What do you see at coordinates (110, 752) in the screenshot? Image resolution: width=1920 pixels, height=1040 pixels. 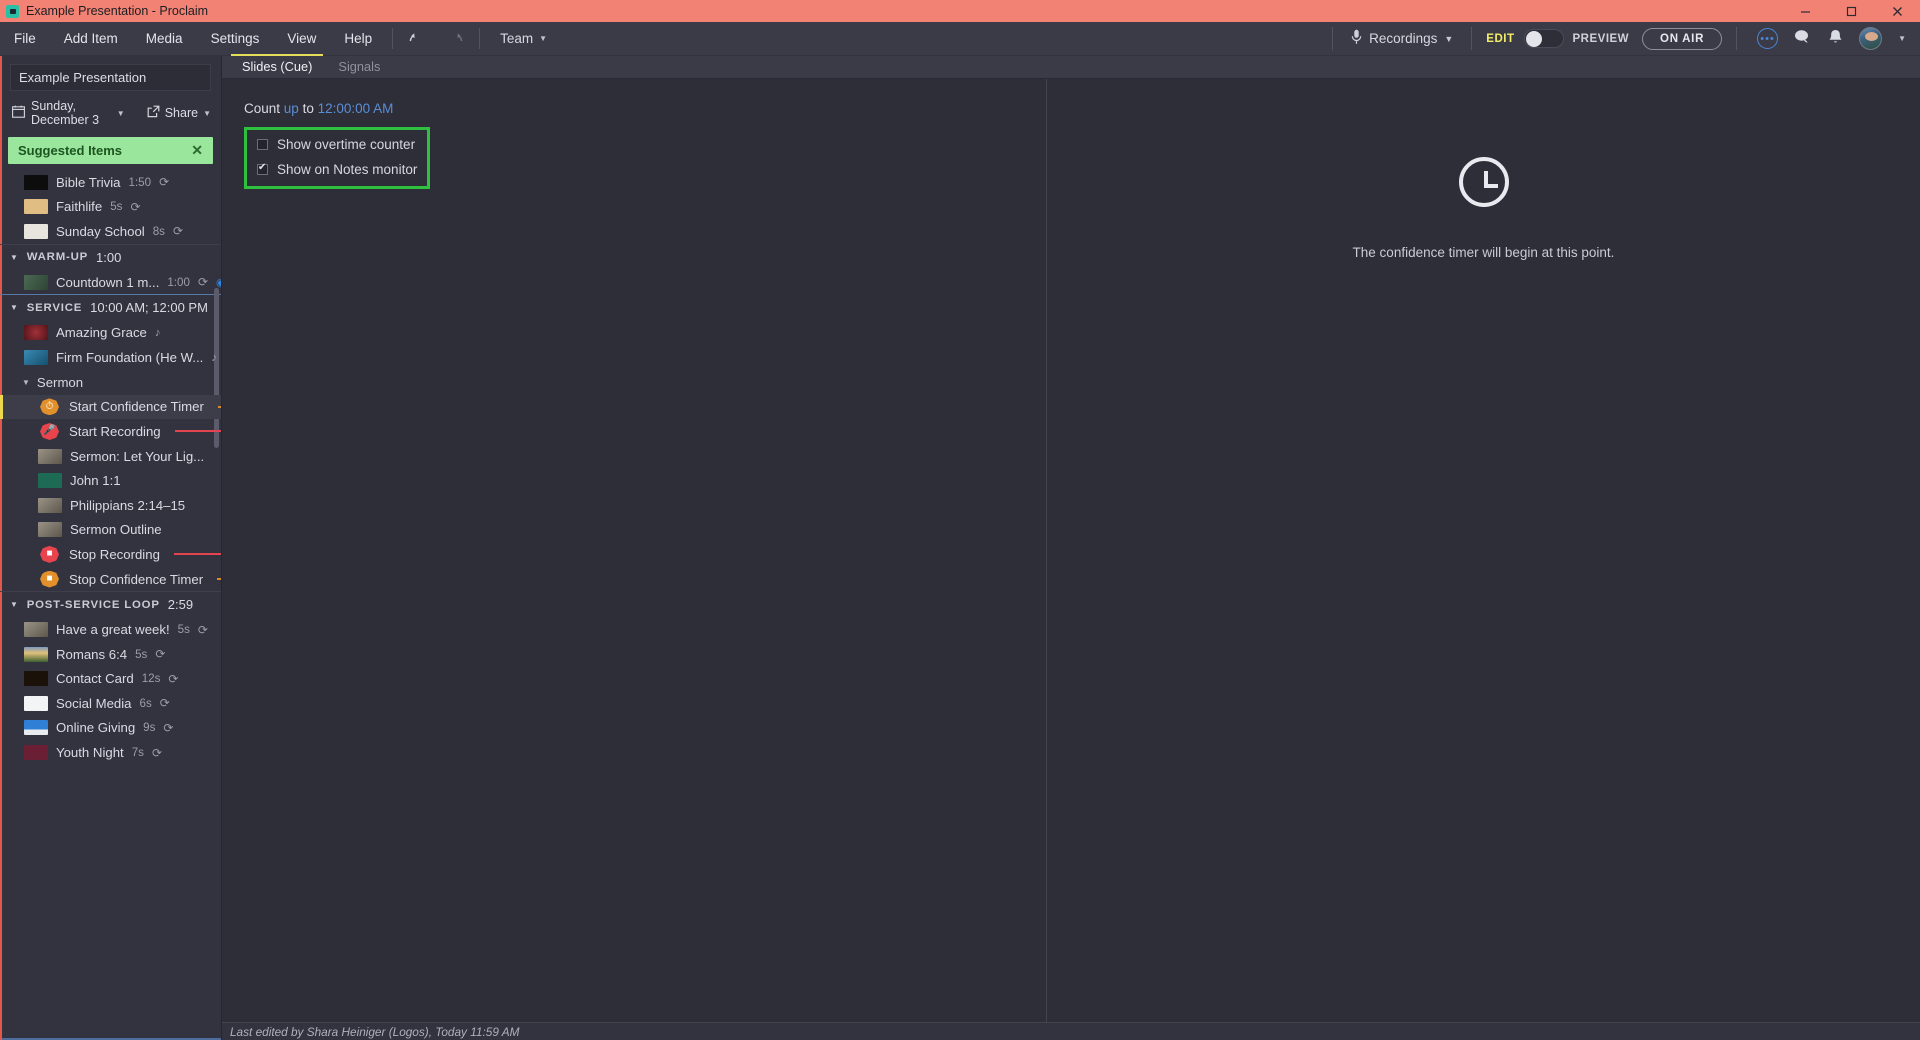 I see `list-item: Youth Night 7s ⟳` at bounding box center [110, 752].